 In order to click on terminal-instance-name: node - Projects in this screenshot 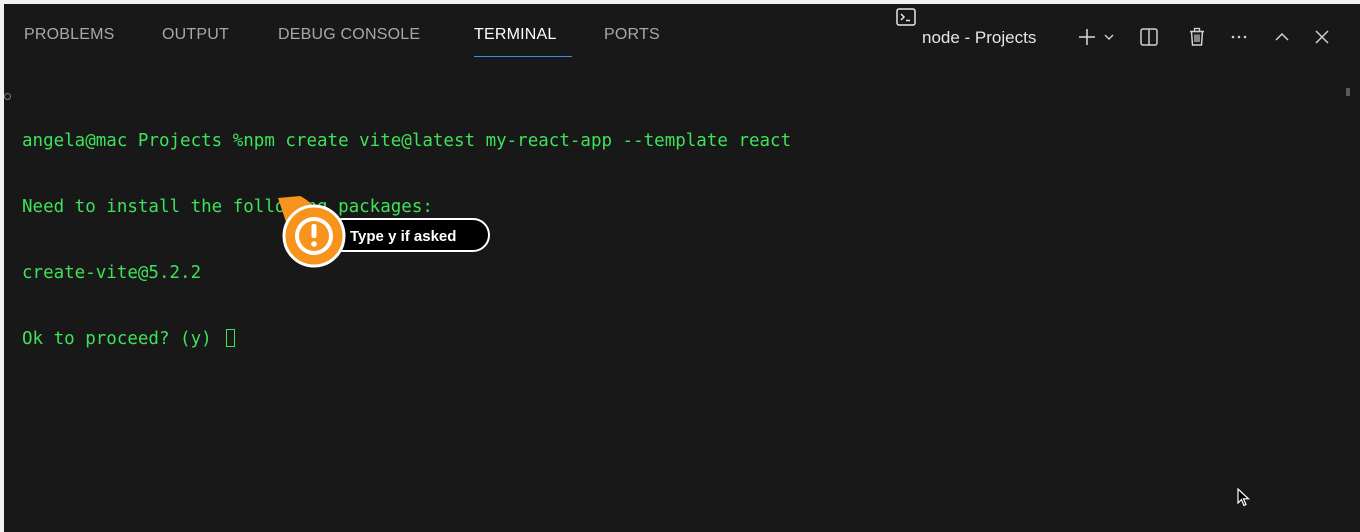, I will do `click(979, 38)`.